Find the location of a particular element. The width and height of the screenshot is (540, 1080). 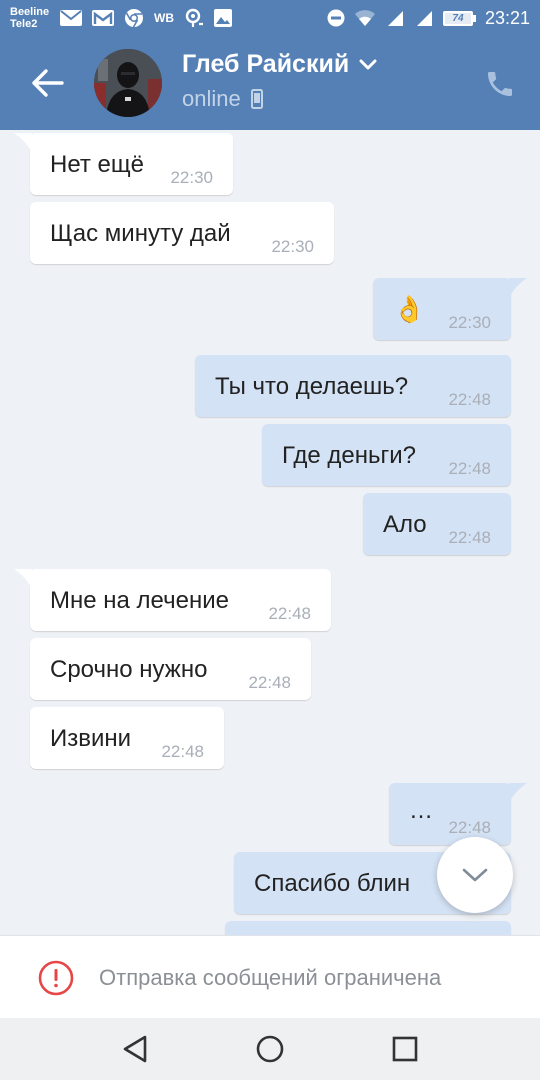

contact-status: online is located at coordinates (222, 99).